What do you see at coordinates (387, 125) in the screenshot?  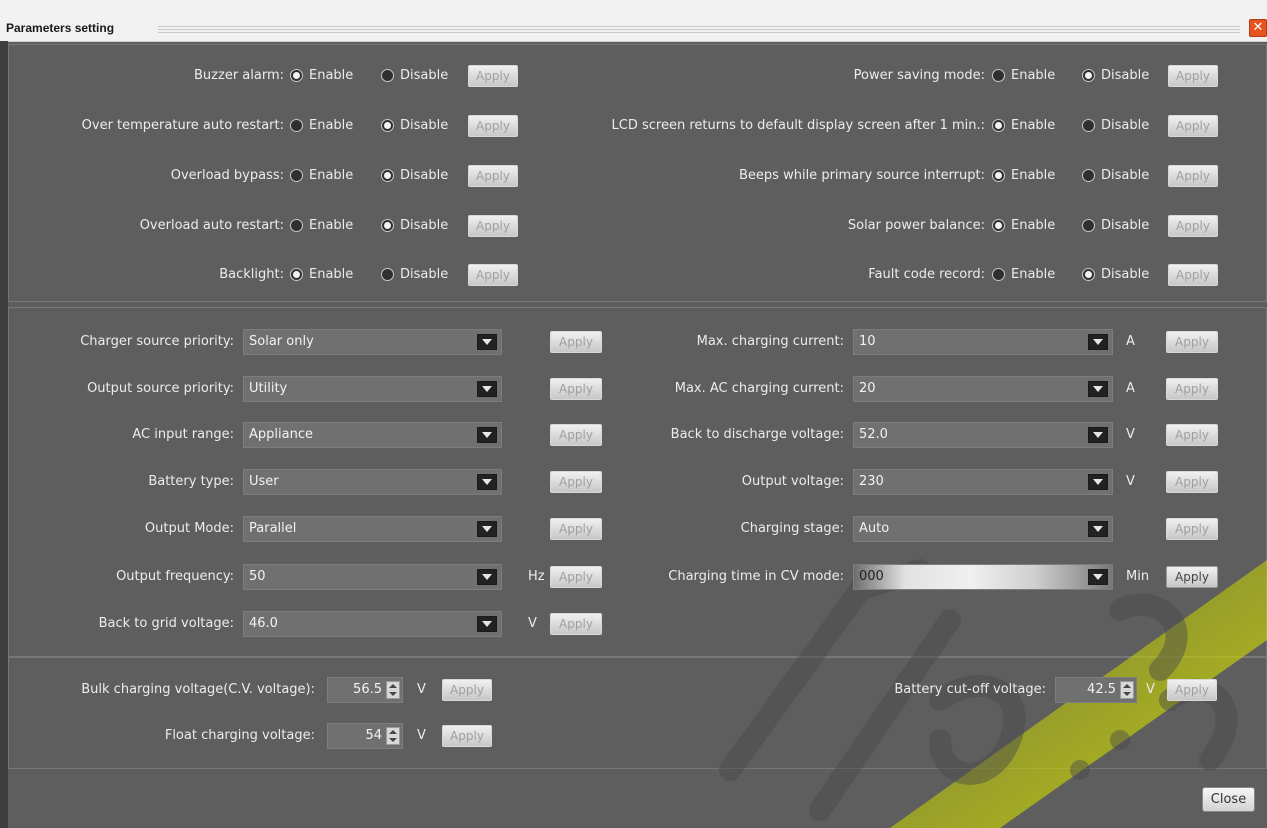 I see `over-temperature-auto-restart-disable-radio` at bounding box center [387, 125].